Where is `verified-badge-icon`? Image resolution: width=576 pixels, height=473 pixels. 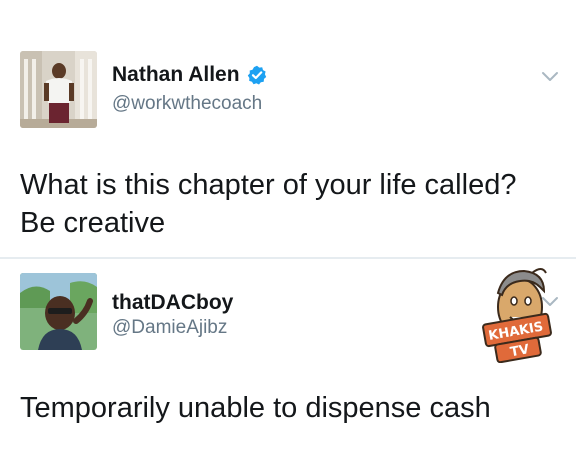
verified-badge-icon is located at coordinates (257, 75).